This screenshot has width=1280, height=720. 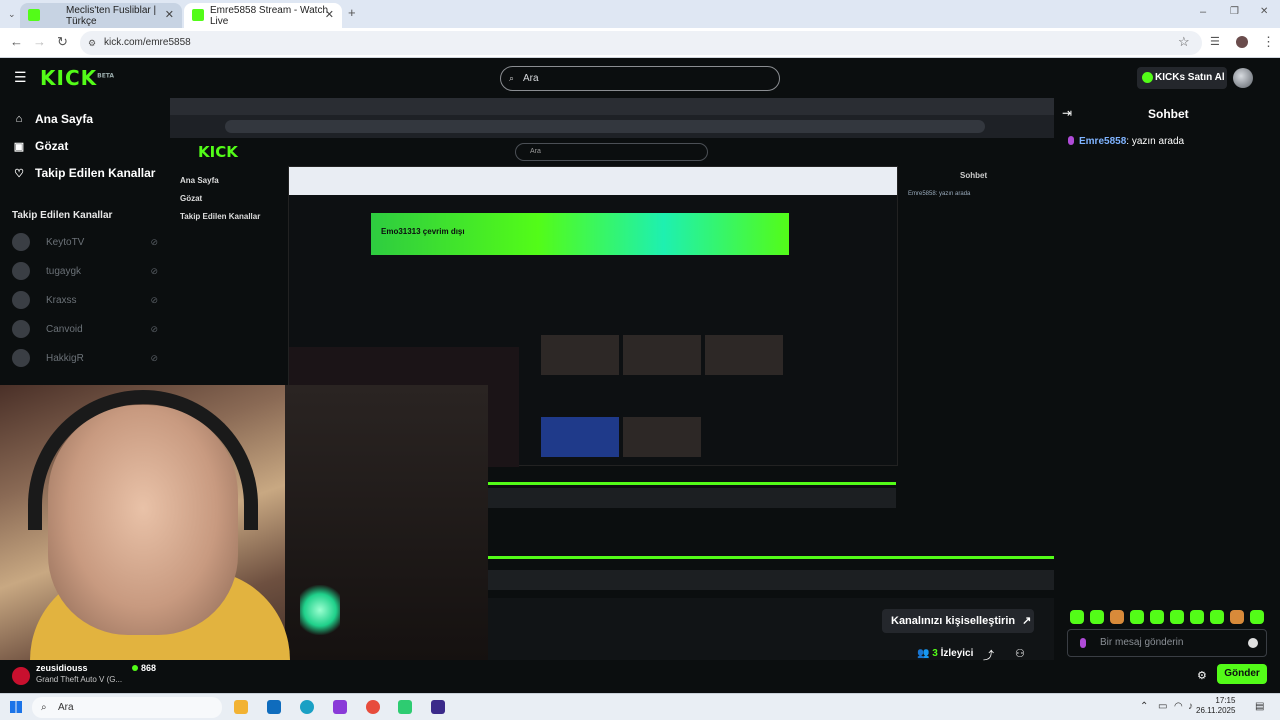 I want to click on channel-name: Canvoid, so click(x=64, y=329).